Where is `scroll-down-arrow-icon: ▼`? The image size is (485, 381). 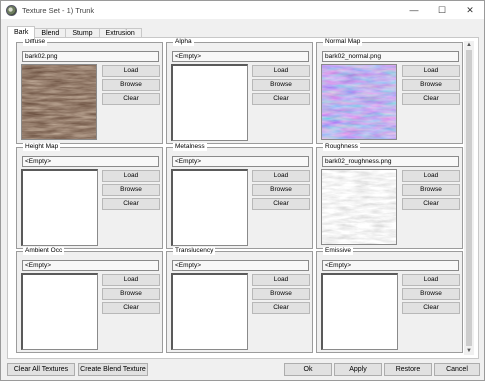 scroll-down-arrow-icon: ▼ is located at coordinates (469, 351).